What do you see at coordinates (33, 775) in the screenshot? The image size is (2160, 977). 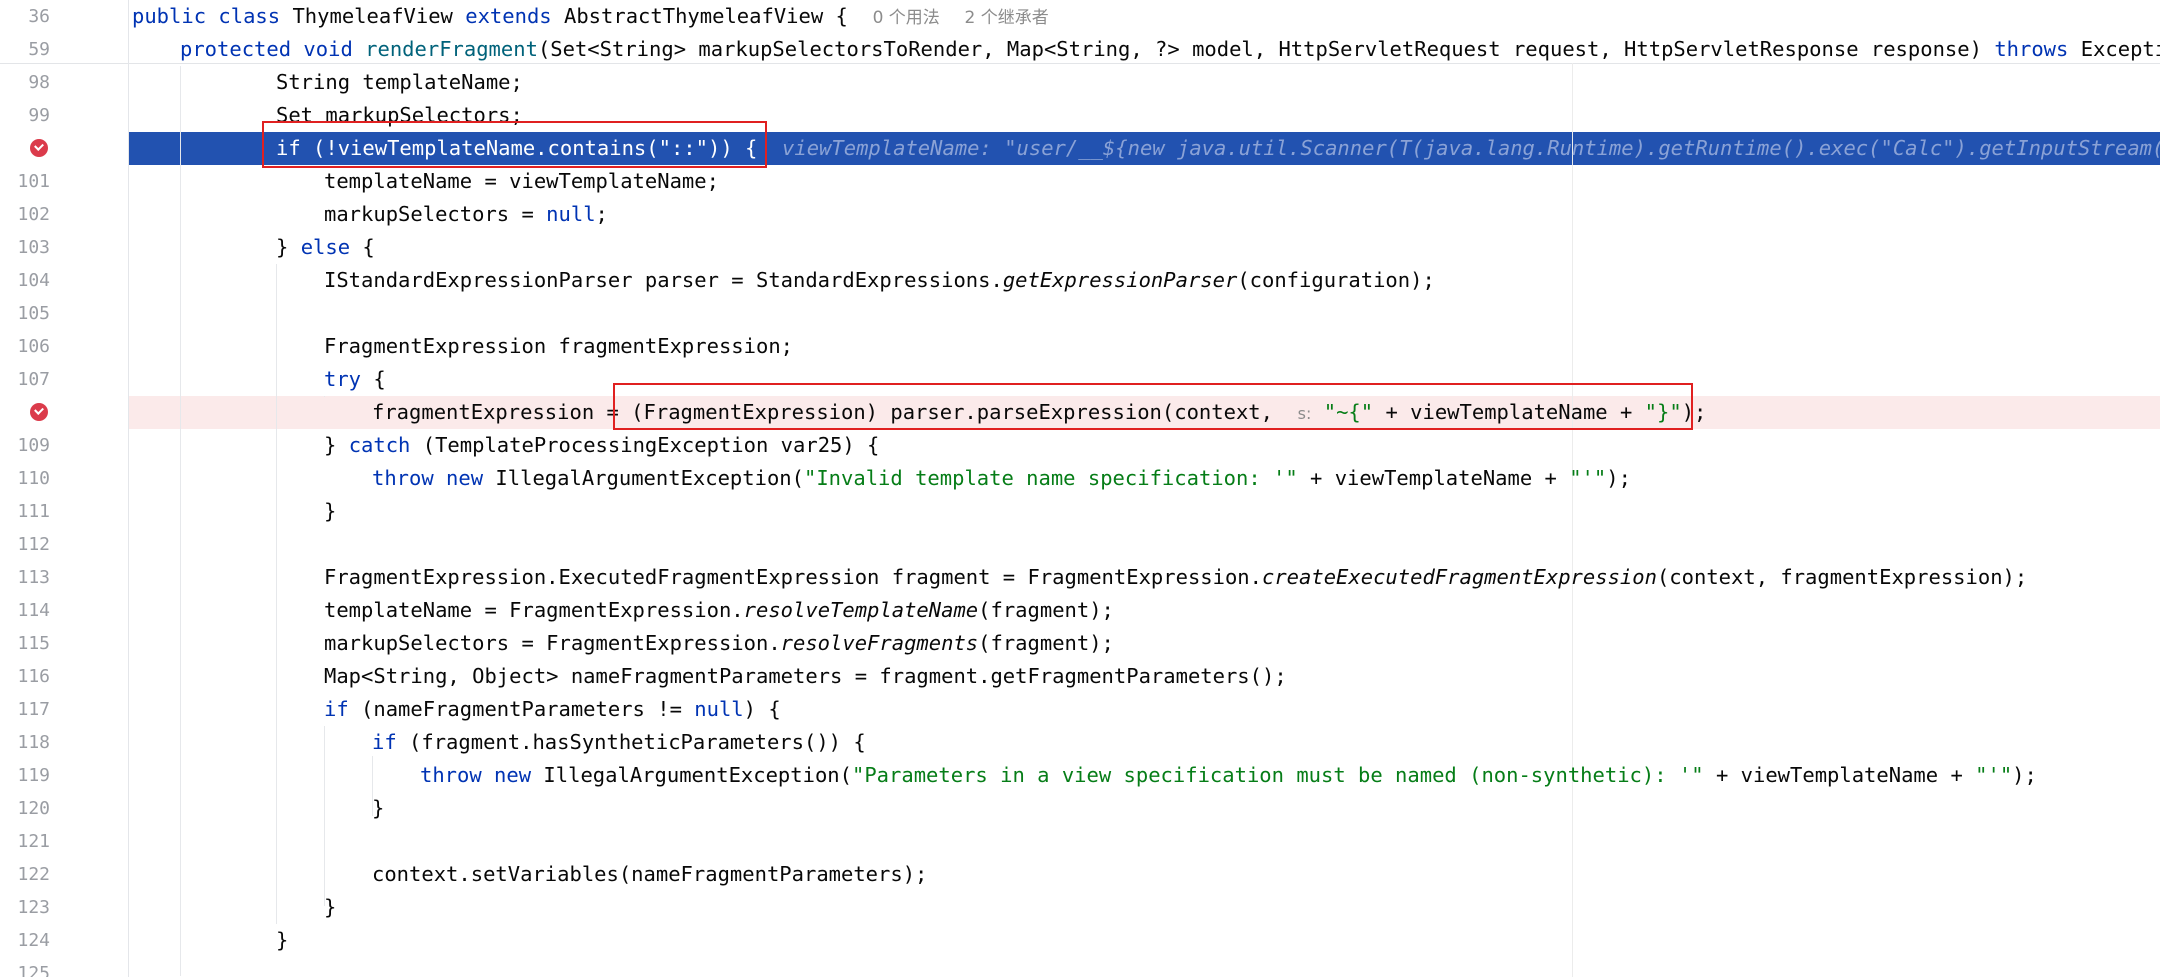 I see `line-number: 119` at bounding box center [33, 775].